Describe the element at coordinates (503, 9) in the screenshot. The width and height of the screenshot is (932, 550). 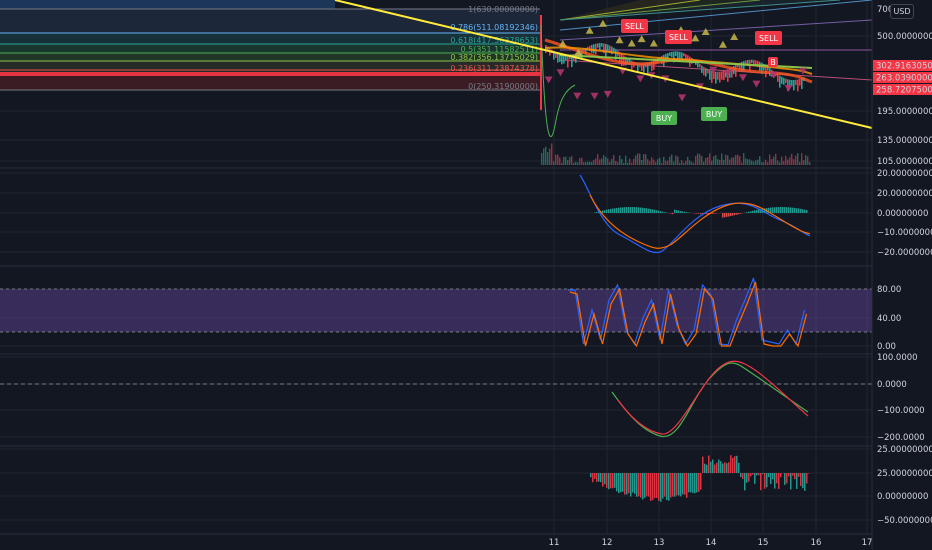
I see `fib-level-label: 1(630.00000000)` at that location.